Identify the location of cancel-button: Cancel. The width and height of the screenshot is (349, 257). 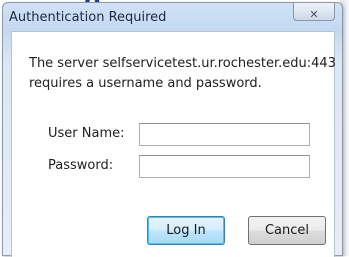
(287, 230).